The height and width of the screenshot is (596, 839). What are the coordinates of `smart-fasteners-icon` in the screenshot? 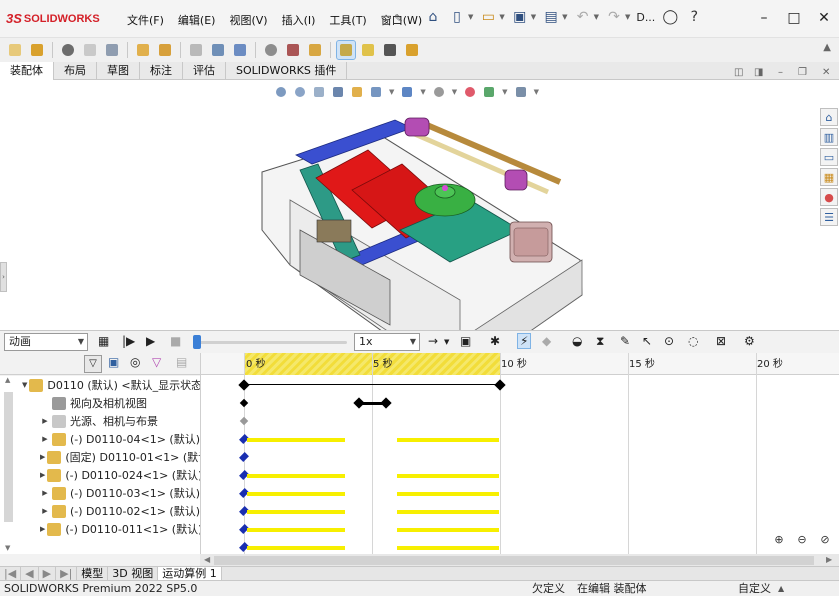 It's located at (143, 50).